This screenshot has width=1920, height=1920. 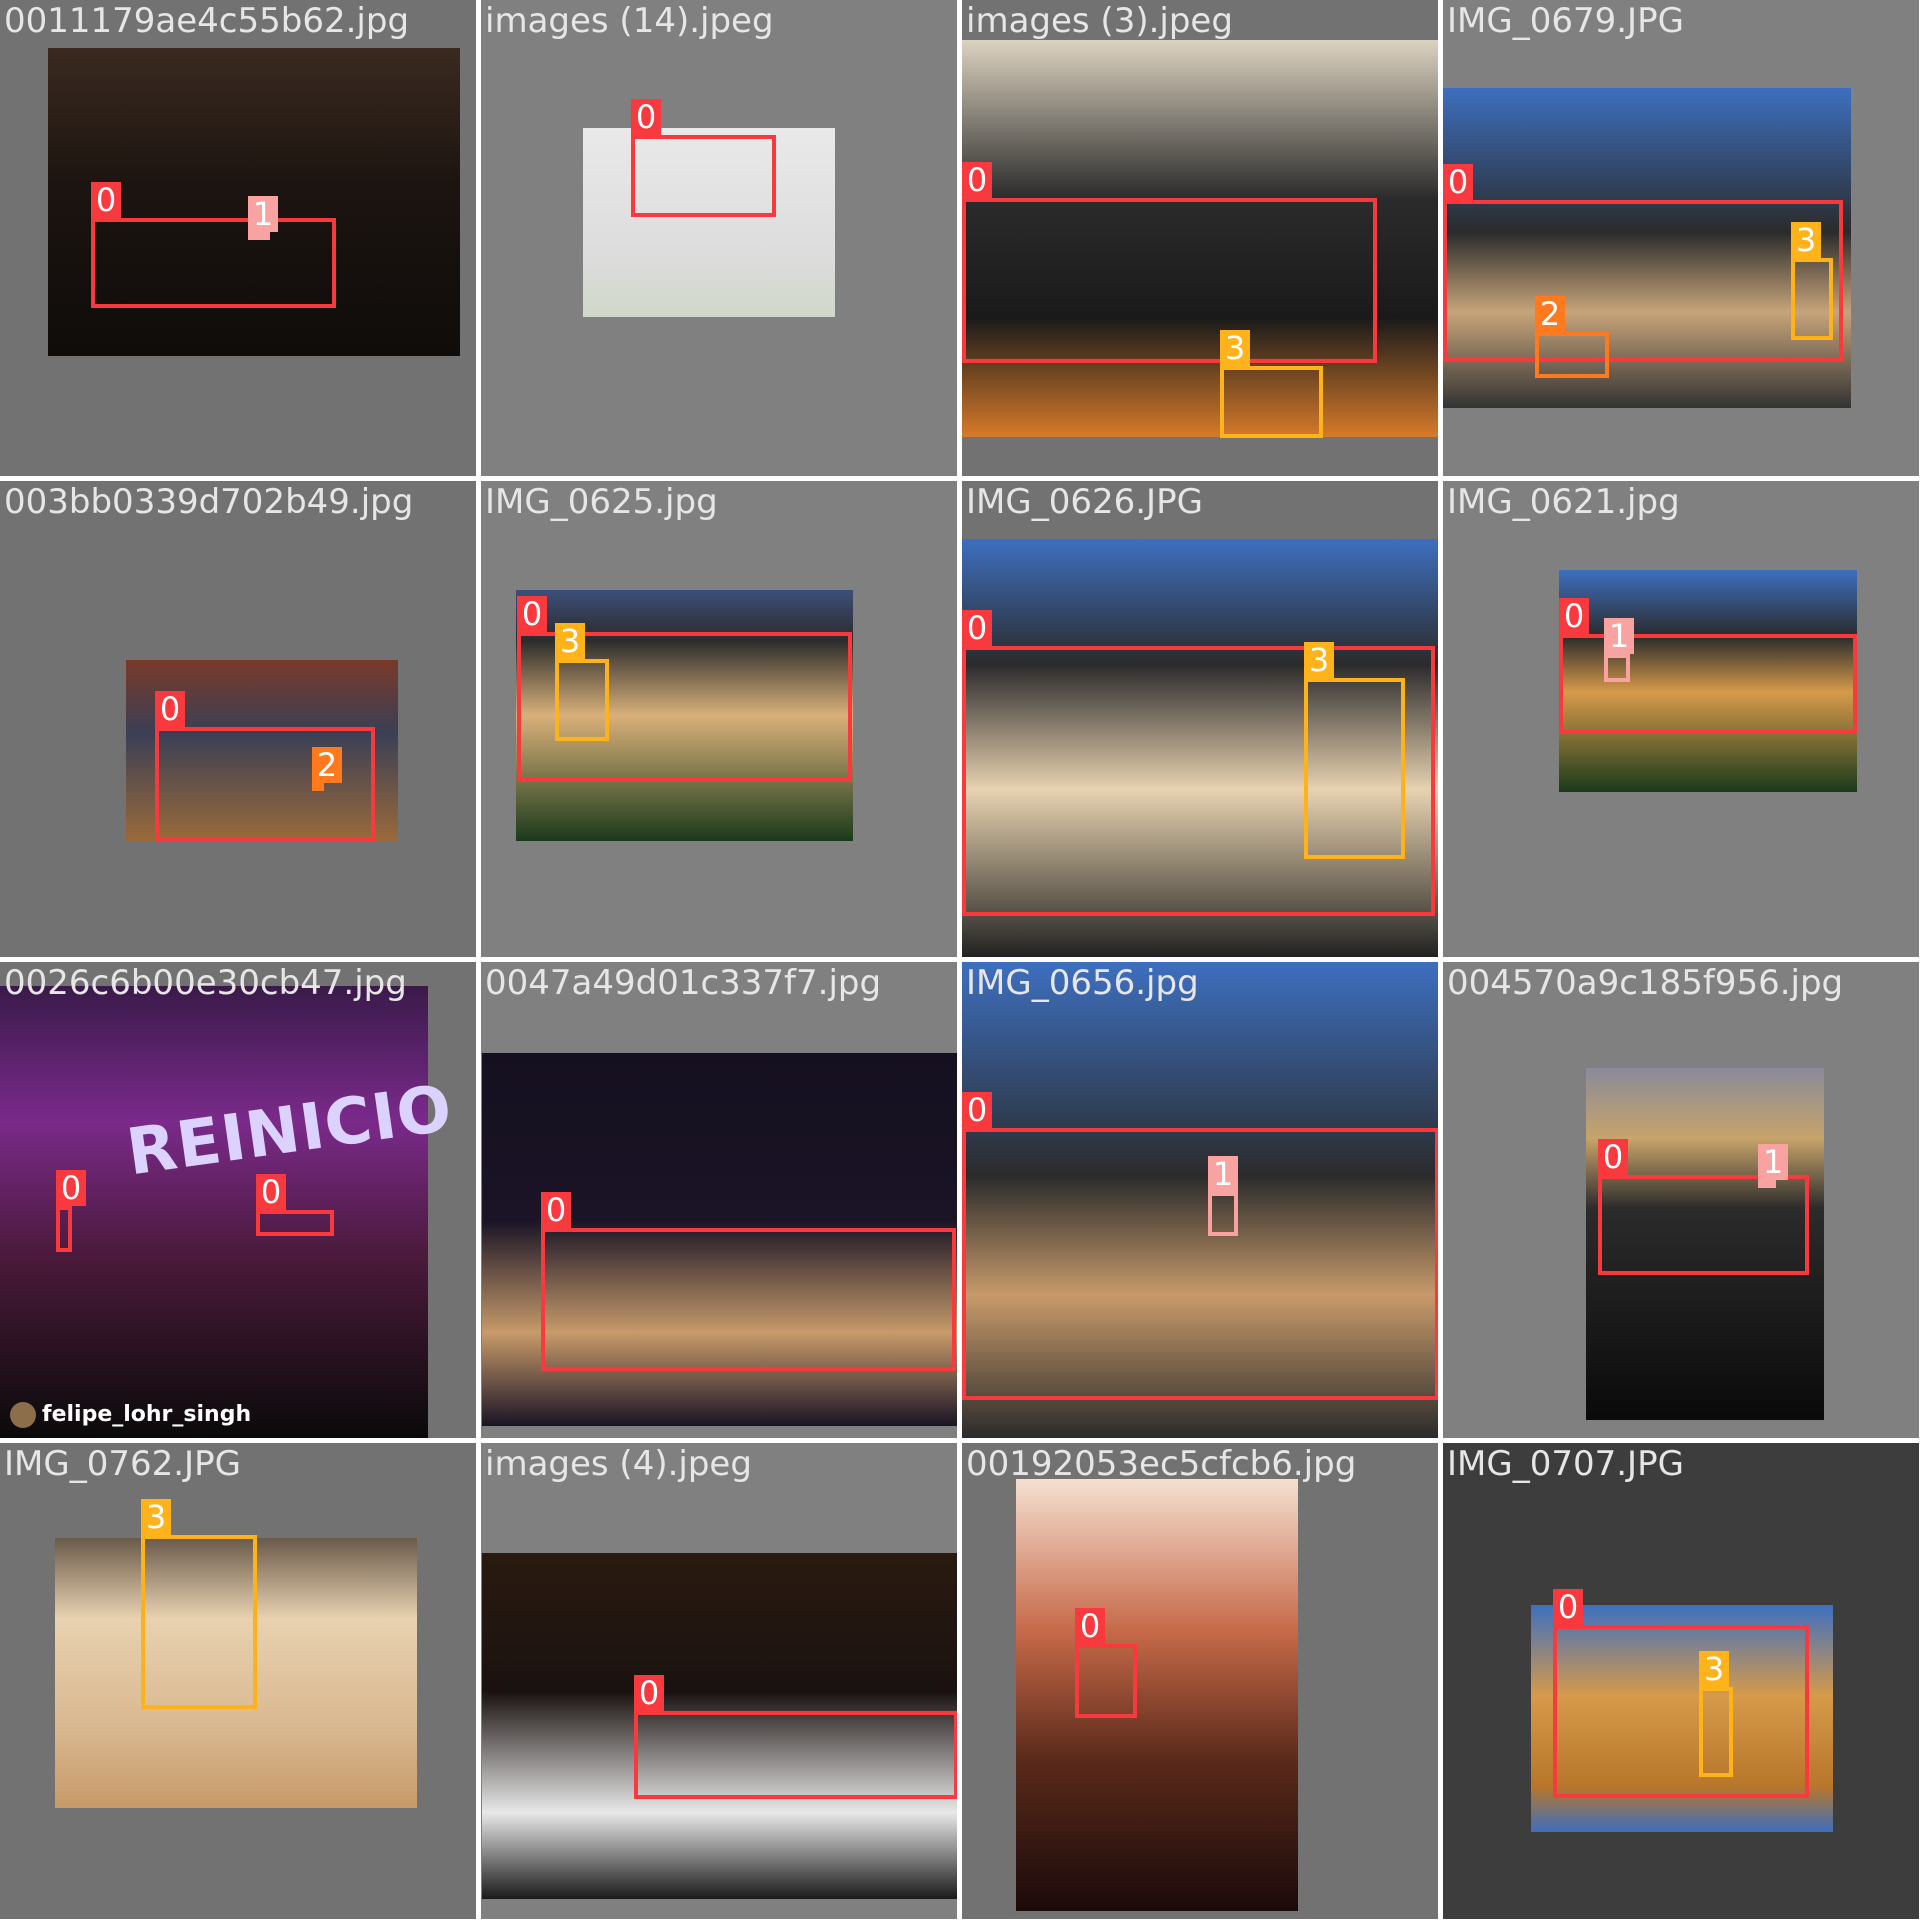 I want to click on grid-tile: 0 3 images (3).jpeg, so click(x=1200, y=238).